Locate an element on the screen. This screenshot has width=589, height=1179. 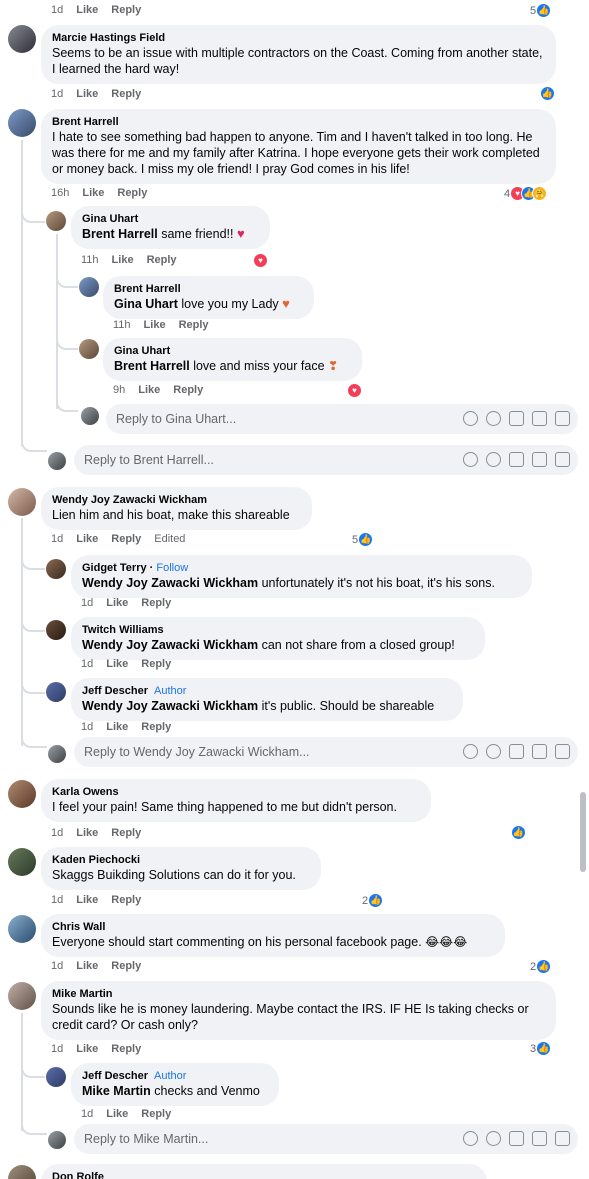
commenter-name: Mike Martin is located at coordinates (298, 994).